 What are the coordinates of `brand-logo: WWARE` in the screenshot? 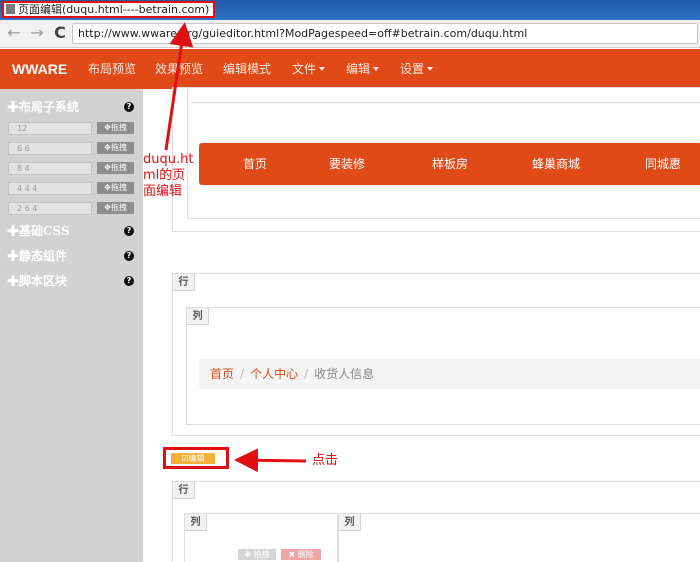 It's located at (39, 69).